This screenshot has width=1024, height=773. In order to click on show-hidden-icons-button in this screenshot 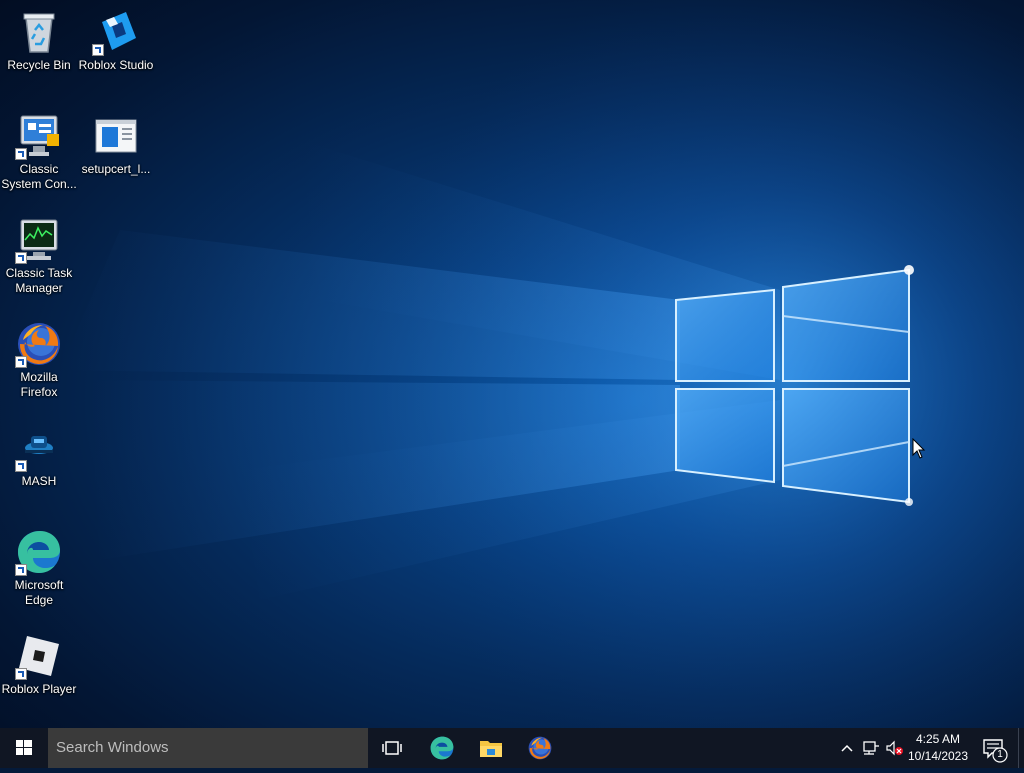, I will do `click(847, 748)`.